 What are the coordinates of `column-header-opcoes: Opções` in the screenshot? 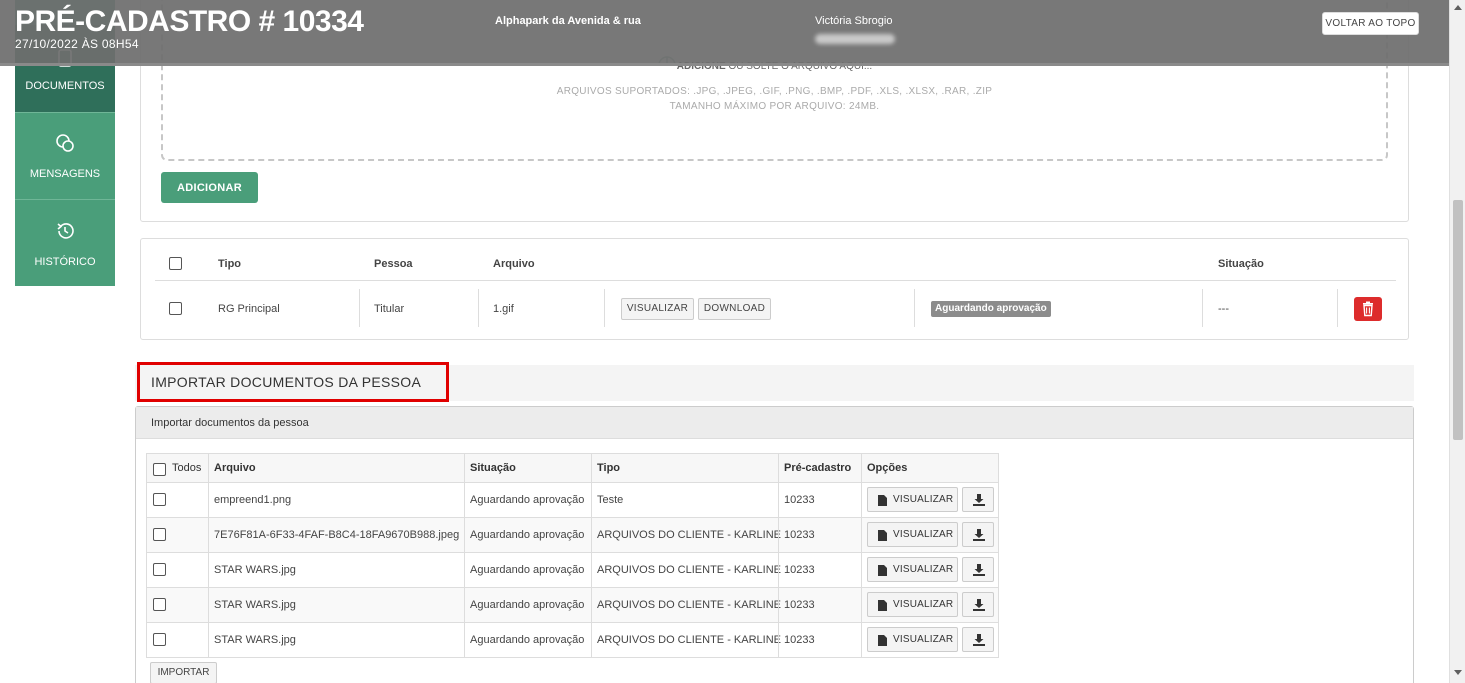 It's located at (930, 468).